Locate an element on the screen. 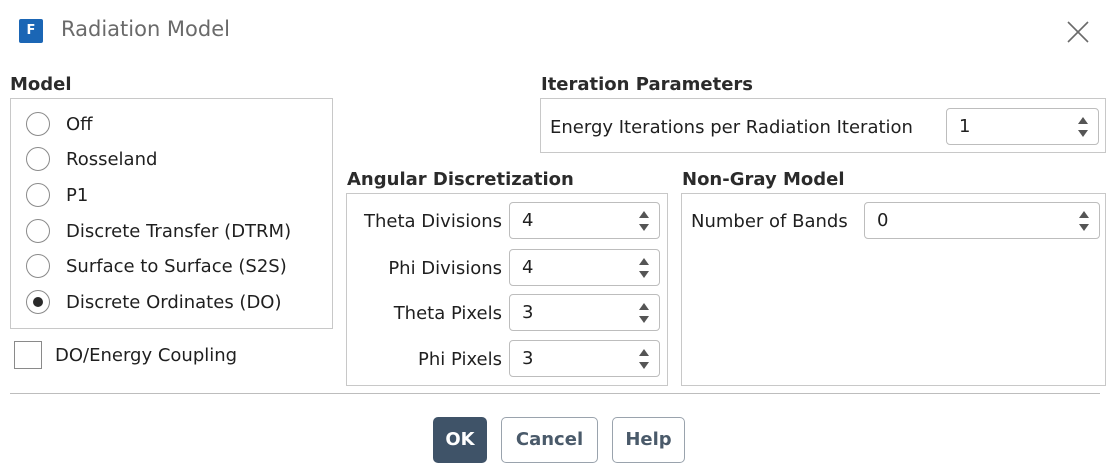 This screenshot has width=1108, height=472. theta-pixels-label: Theta Pixels is located at coordinates (447, 313).